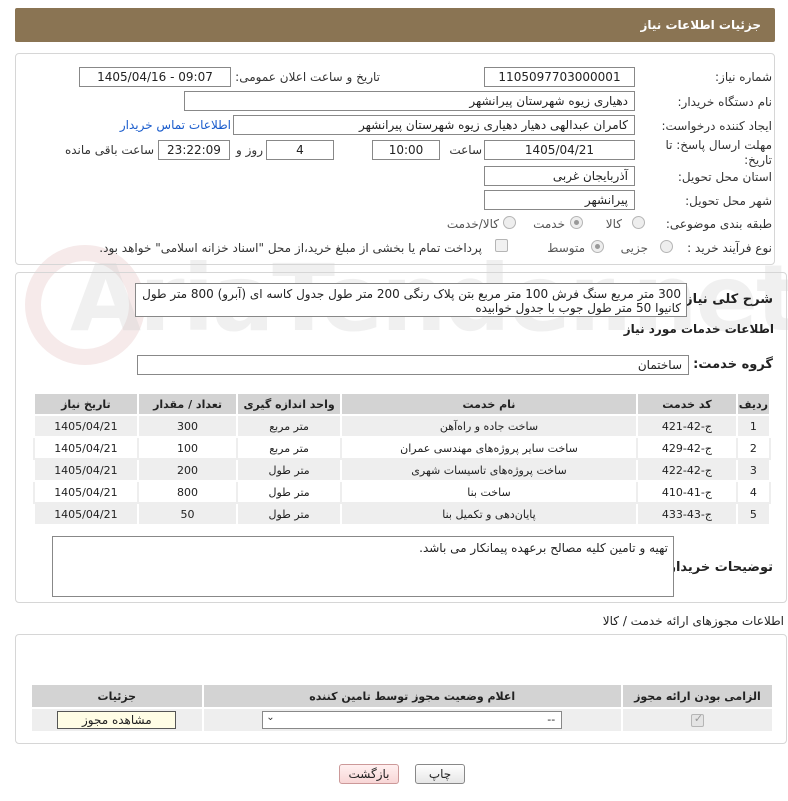  What do you see at coordinates (194, 150) in the screenshot?
I see `remaining-time-field: 23:22:09` at bounding box center [194, 150].